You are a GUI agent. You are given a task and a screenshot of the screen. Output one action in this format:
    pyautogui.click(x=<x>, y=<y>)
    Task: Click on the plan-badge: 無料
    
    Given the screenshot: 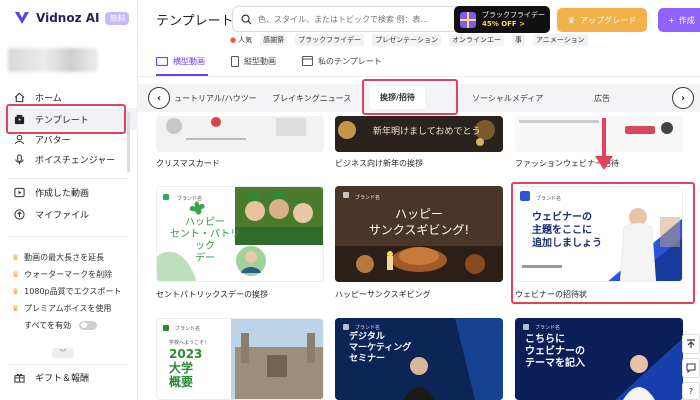 What is the action you would take?
    pyautogui.click(x=117, y=18)
    